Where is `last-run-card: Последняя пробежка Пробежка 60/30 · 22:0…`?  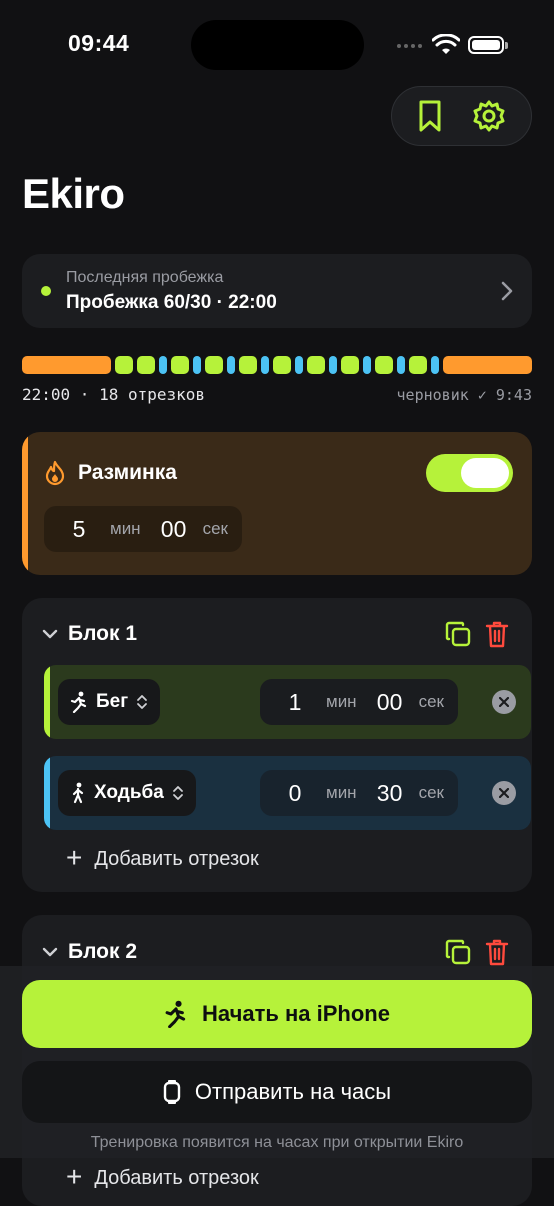
last-run-card: Последняя пробежка Пробежка 60/30 · 22:0… is located at coordinates (277, 291).